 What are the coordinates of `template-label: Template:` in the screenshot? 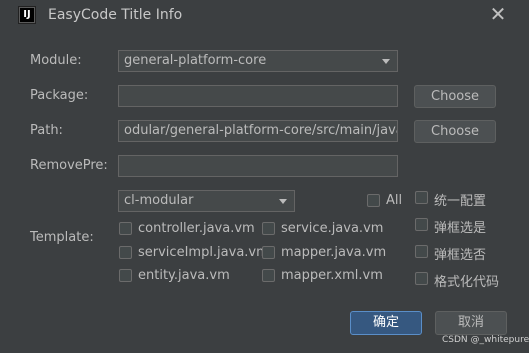 It's located at (62, 237).